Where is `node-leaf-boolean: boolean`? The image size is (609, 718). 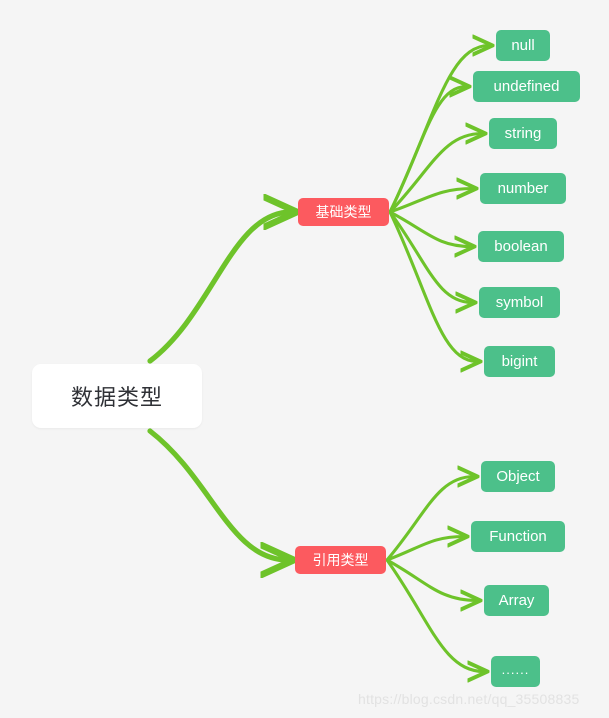
node-leaf-boolean: boolean is located at coordinates (521, 246).